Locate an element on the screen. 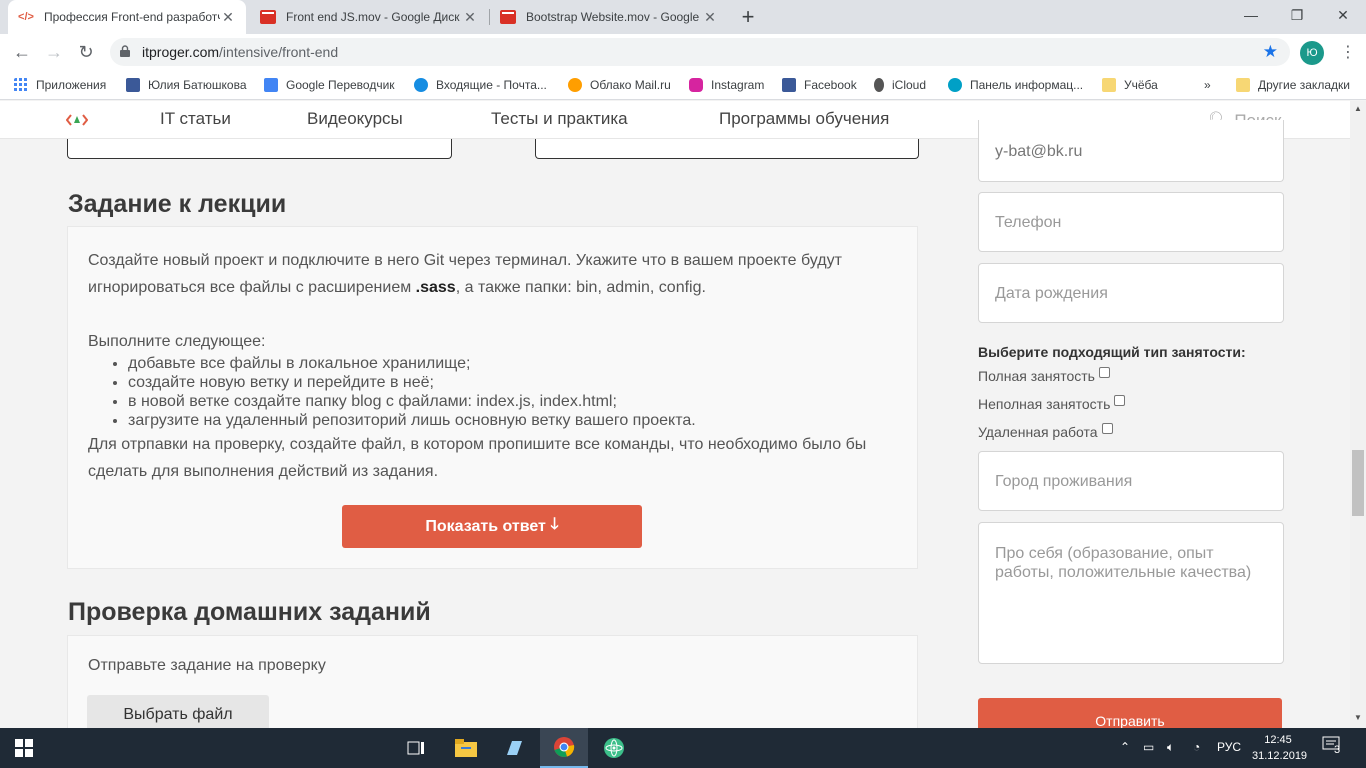 The image size is (1366, 768). battery-icon: ▭ is located at coordinates (1148, 747).